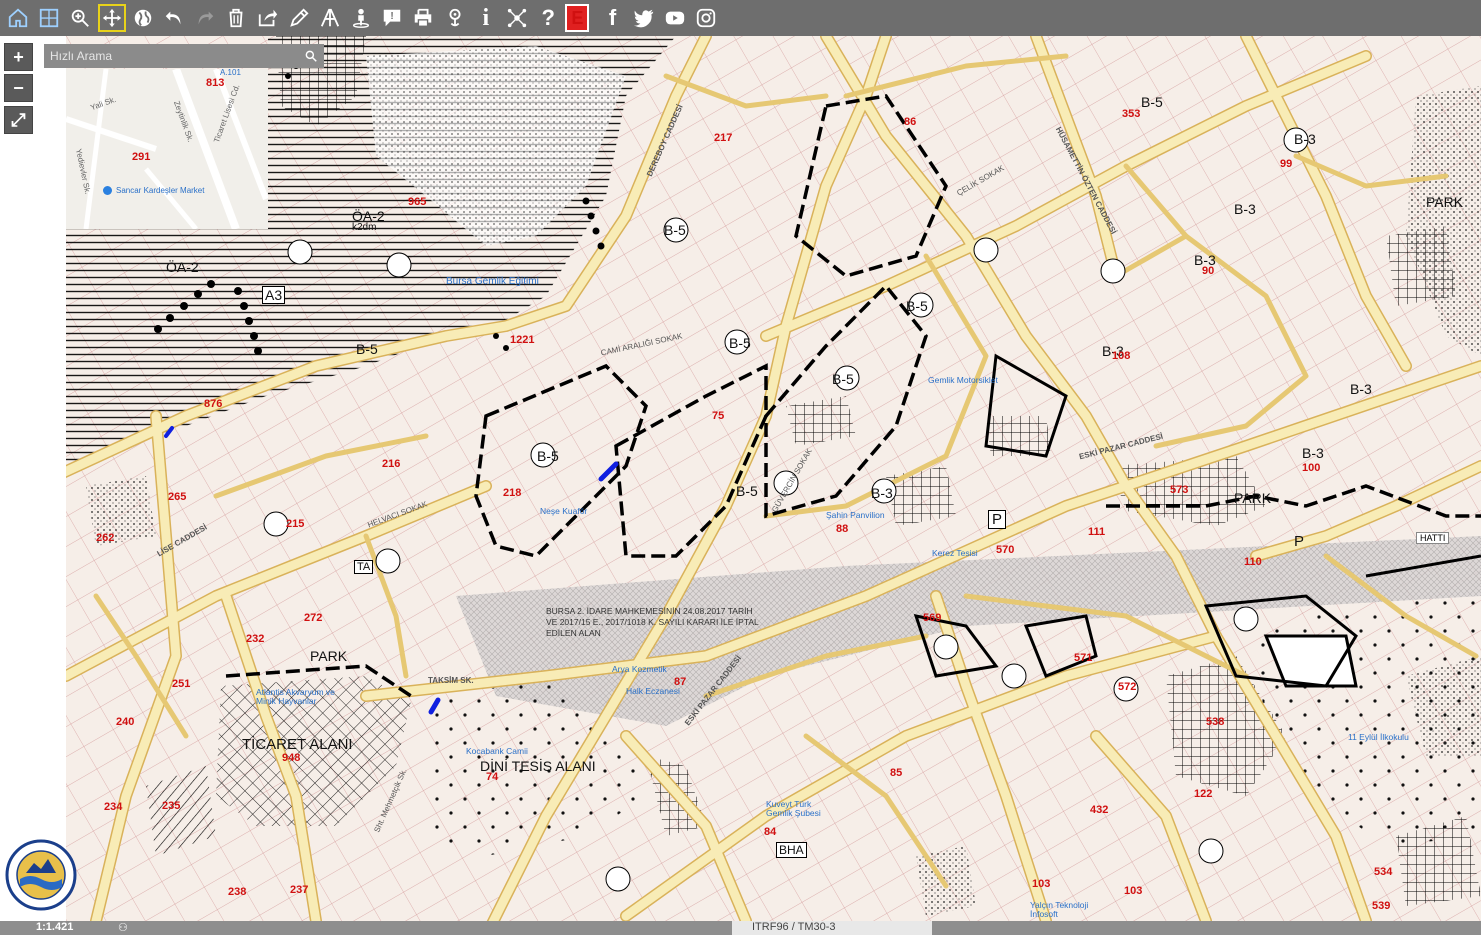 This screenshot has width=1481, height=935. I want to click on parcel-number: 534, so click(1383, 872).